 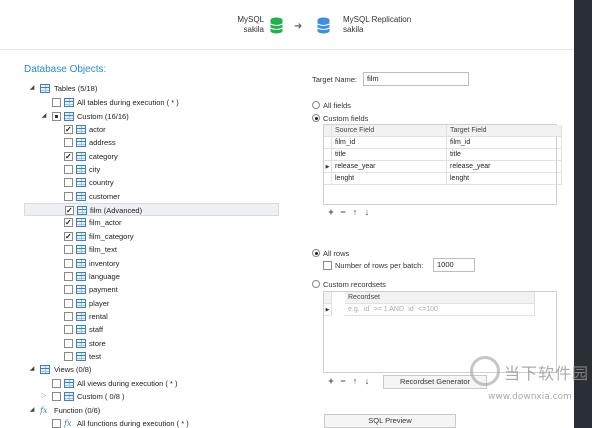 I want to click on custom-fields-radio, so click(x=316, y=118).